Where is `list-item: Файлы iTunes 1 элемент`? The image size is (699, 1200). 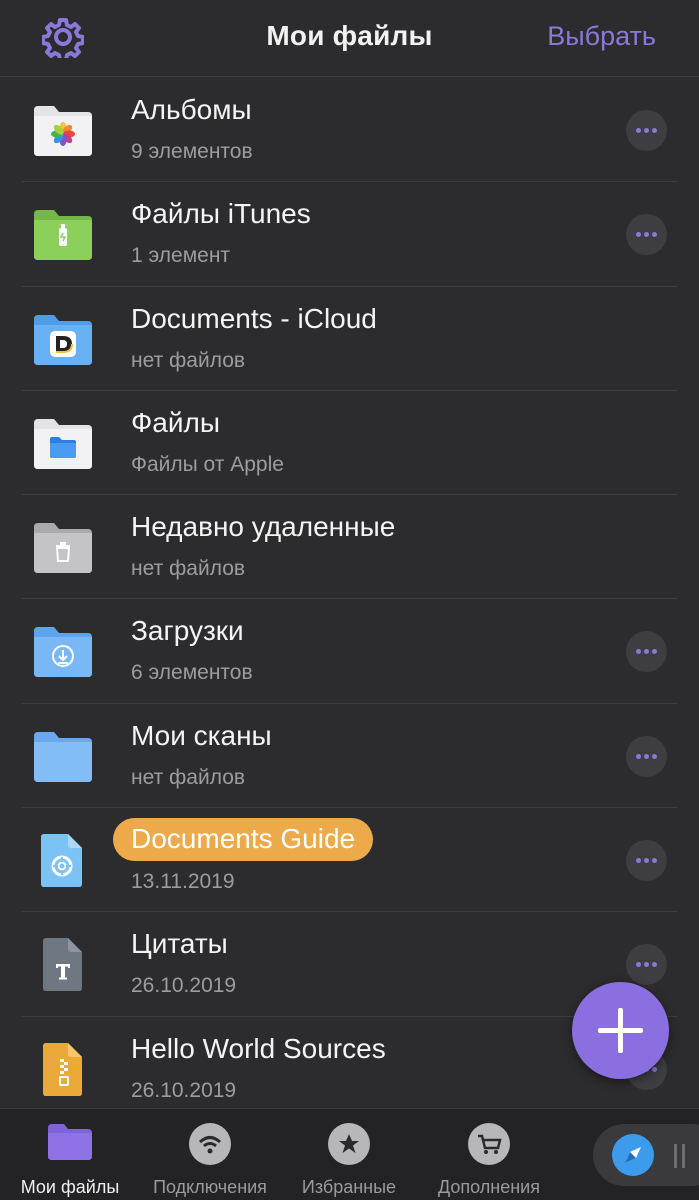 list-item: Файлы iTunes 1 элемент is located at coordinates (349, 234).